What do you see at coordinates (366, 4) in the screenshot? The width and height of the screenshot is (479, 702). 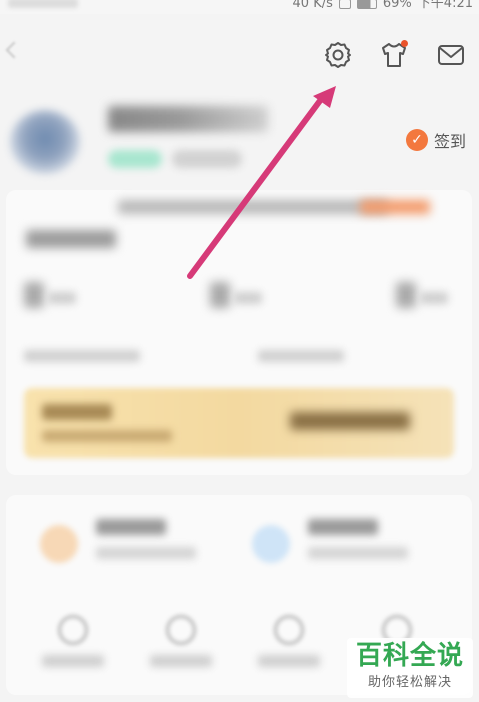 I see `battery-icon` at bounding box center [366, 4].